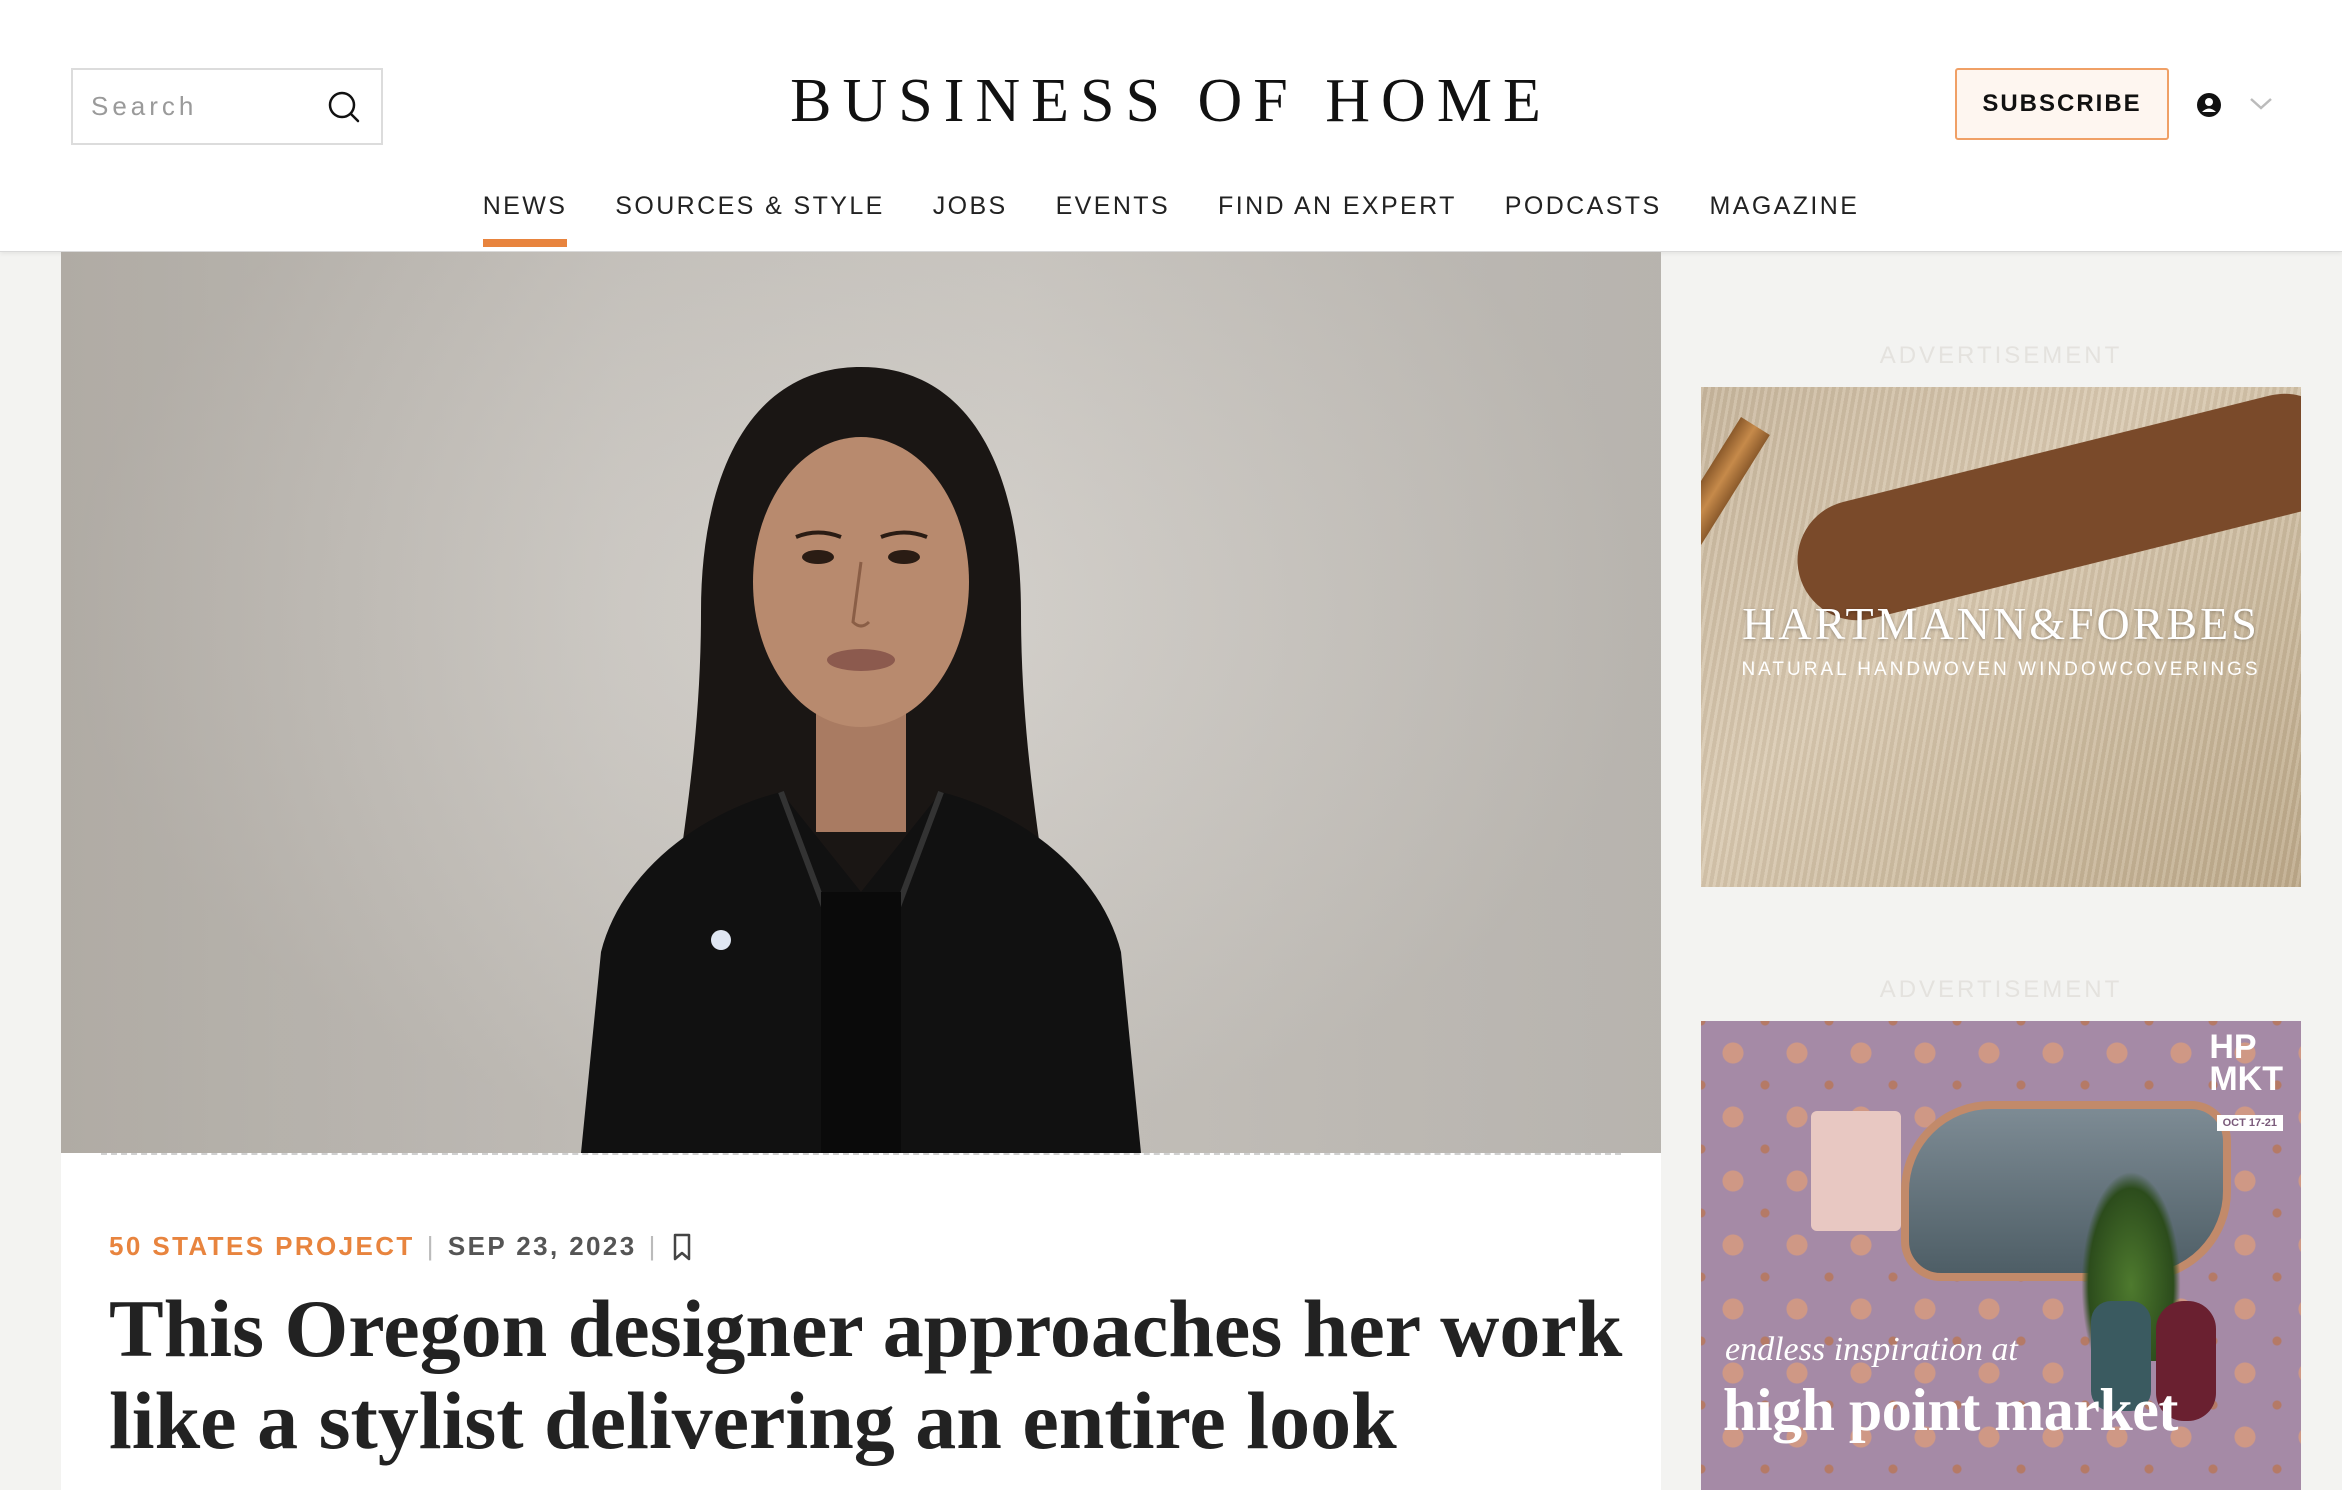 The height and width of the screenshot is (1490, 2342). What do you see at coordinates (1337, 213) in the screenshot?
I see `nav-find-an-expert: FIND AN EXPERT` at bounding box center [1337, 213].